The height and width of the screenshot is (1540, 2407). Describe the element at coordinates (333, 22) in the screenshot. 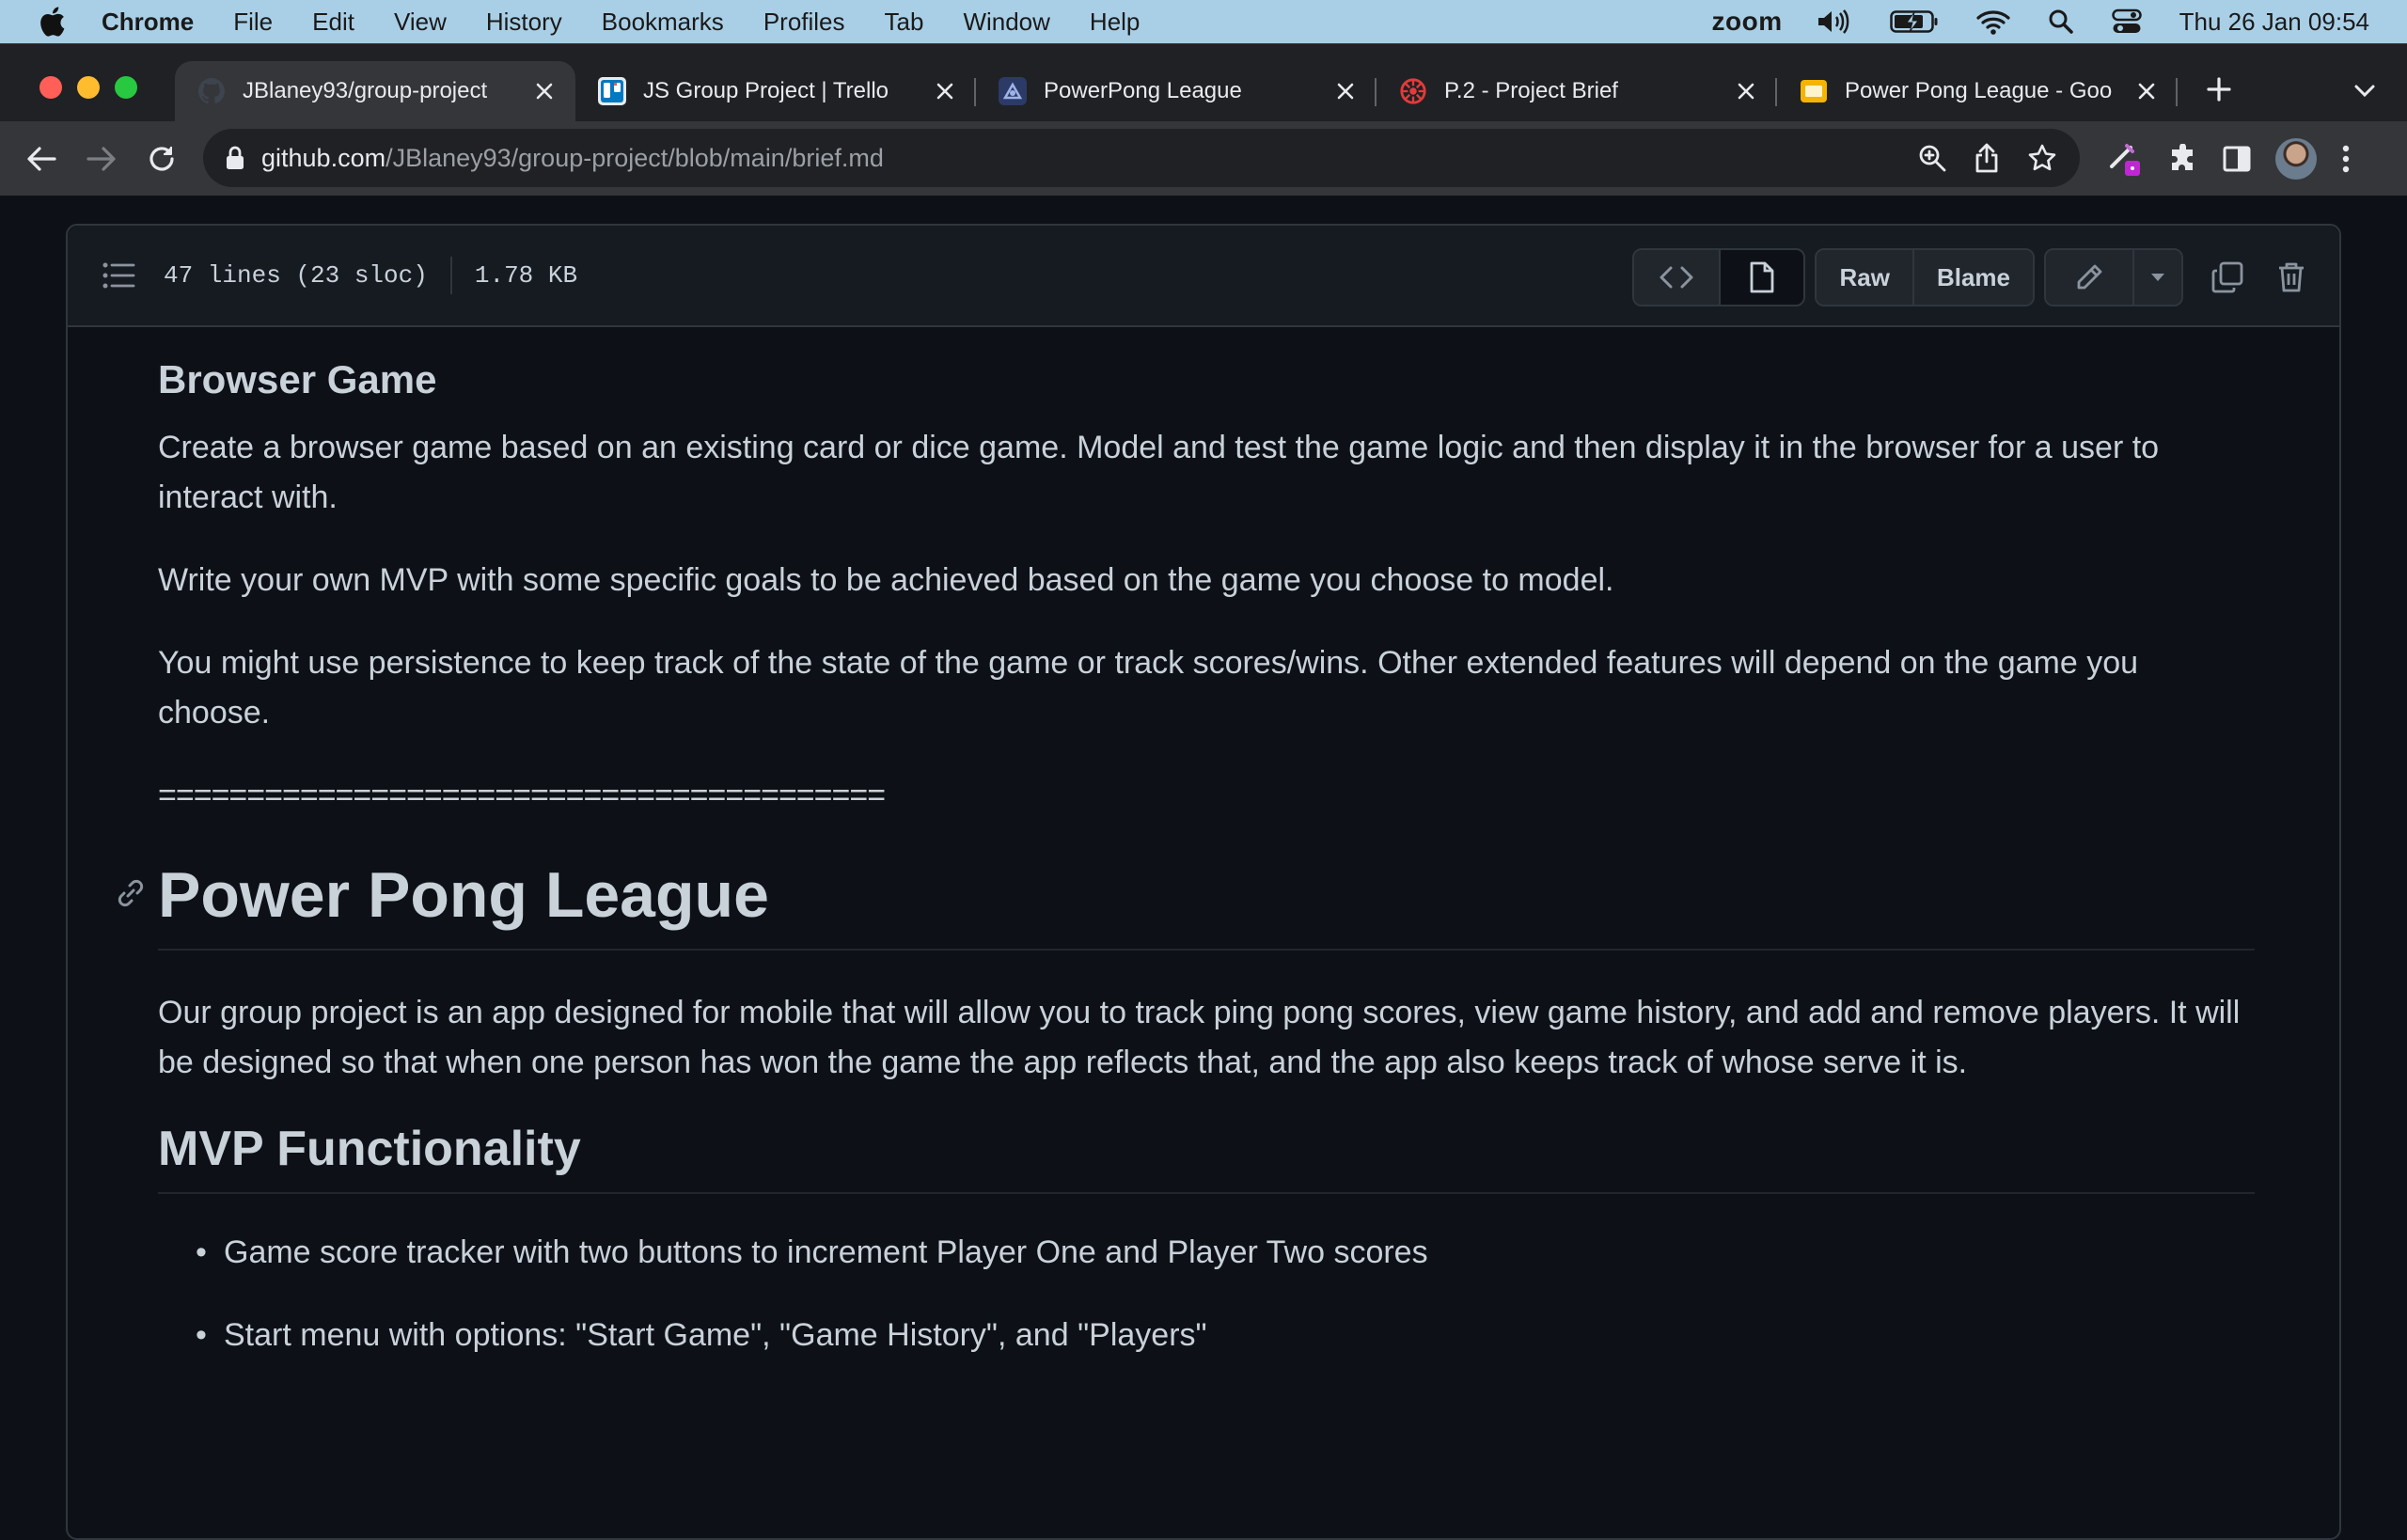

I see `menu-edit: Edit` at that location.